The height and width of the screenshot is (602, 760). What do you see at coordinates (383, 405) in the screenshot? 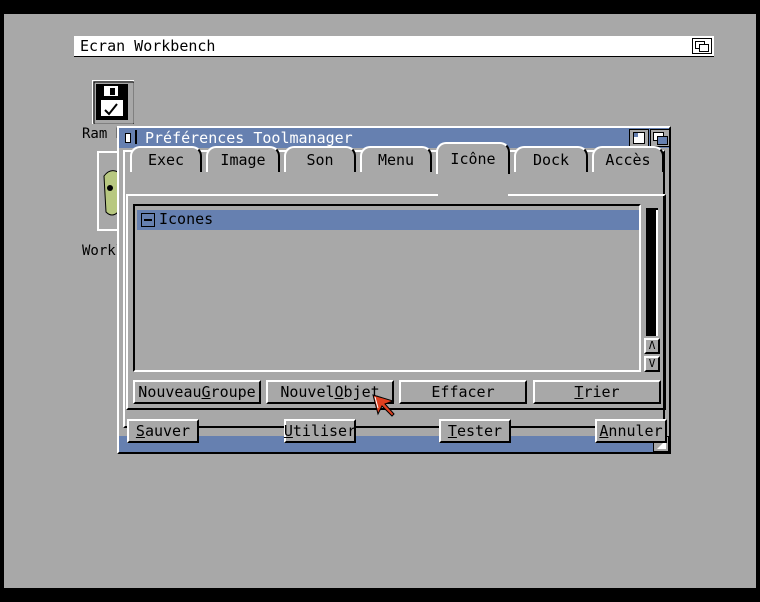
I see `mouse-pointer-icon` at bounding box center [383, 405].